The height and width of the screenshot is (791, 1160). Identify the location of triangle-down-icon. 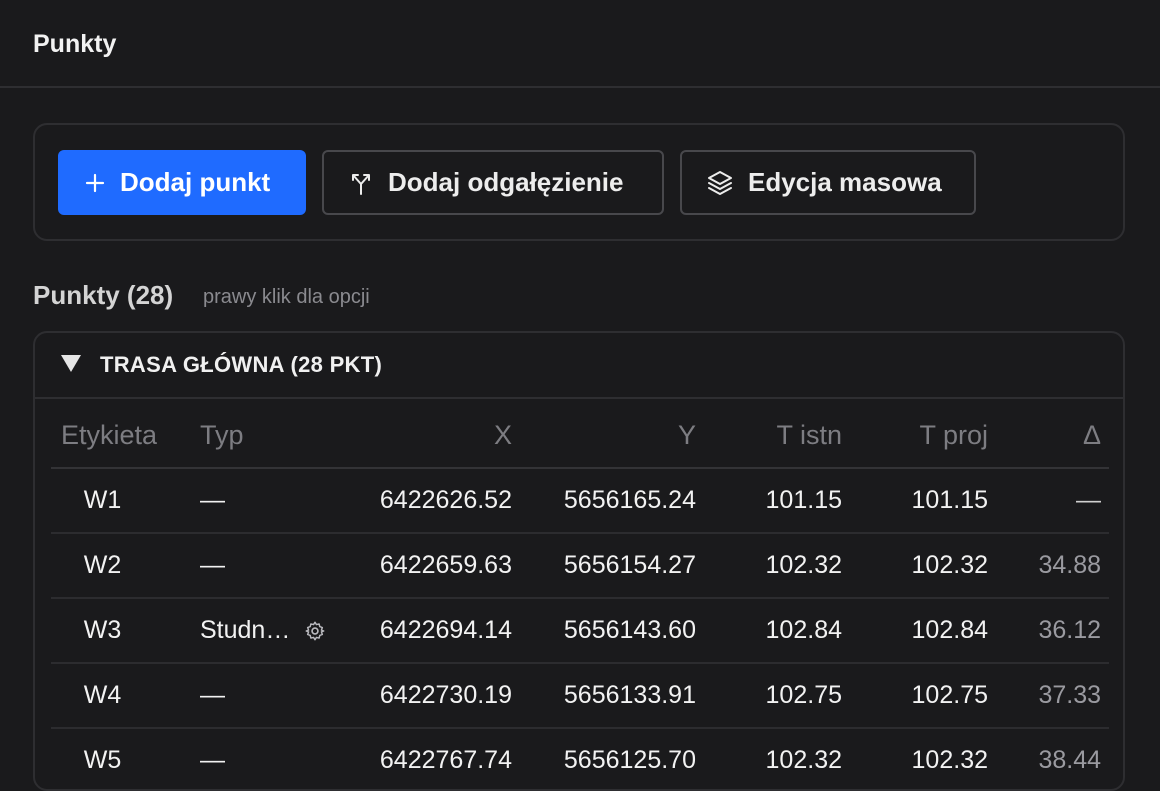
(71, 363).